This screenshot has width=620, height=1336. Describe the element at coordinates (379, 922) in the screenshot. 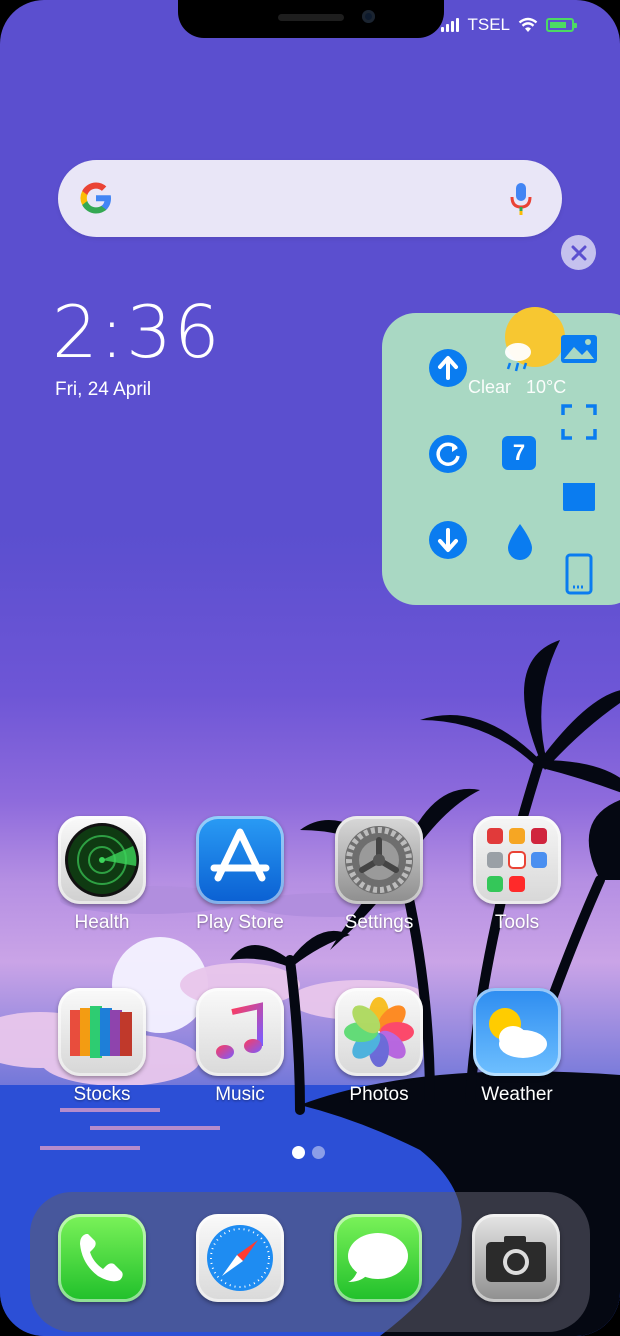

I see `app-label: Settings` at that location.